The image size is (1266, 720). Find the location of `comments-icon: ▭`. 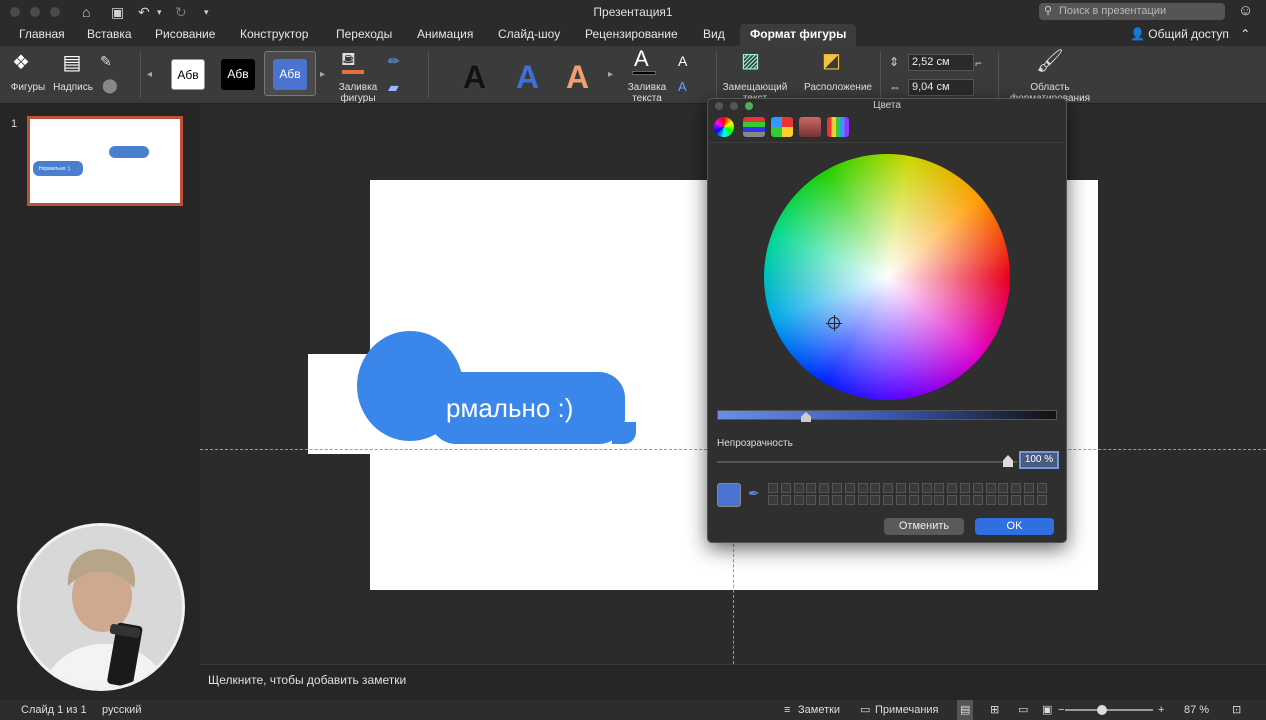

comments-icon: ▭ is located at coordinates (865, 710).